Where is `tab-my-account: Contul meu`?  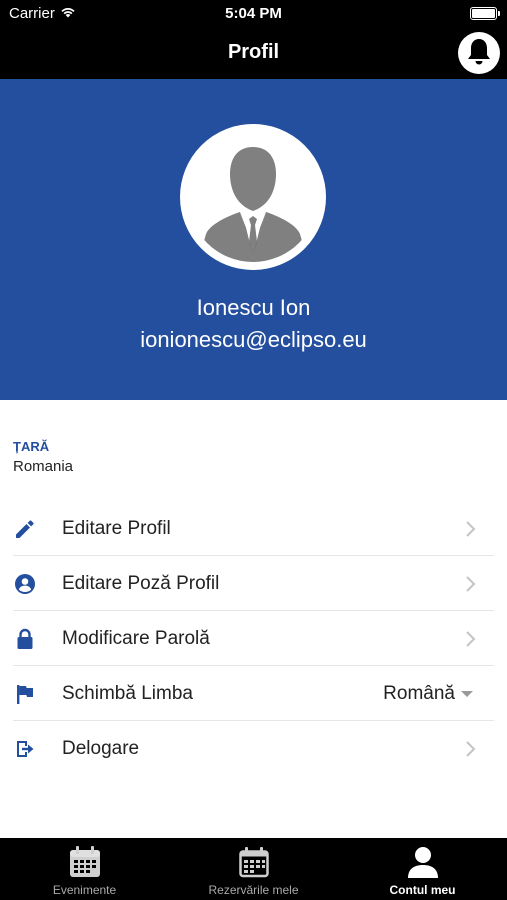
tab-my-account: Contul meu is located at coordinates (422, 869).